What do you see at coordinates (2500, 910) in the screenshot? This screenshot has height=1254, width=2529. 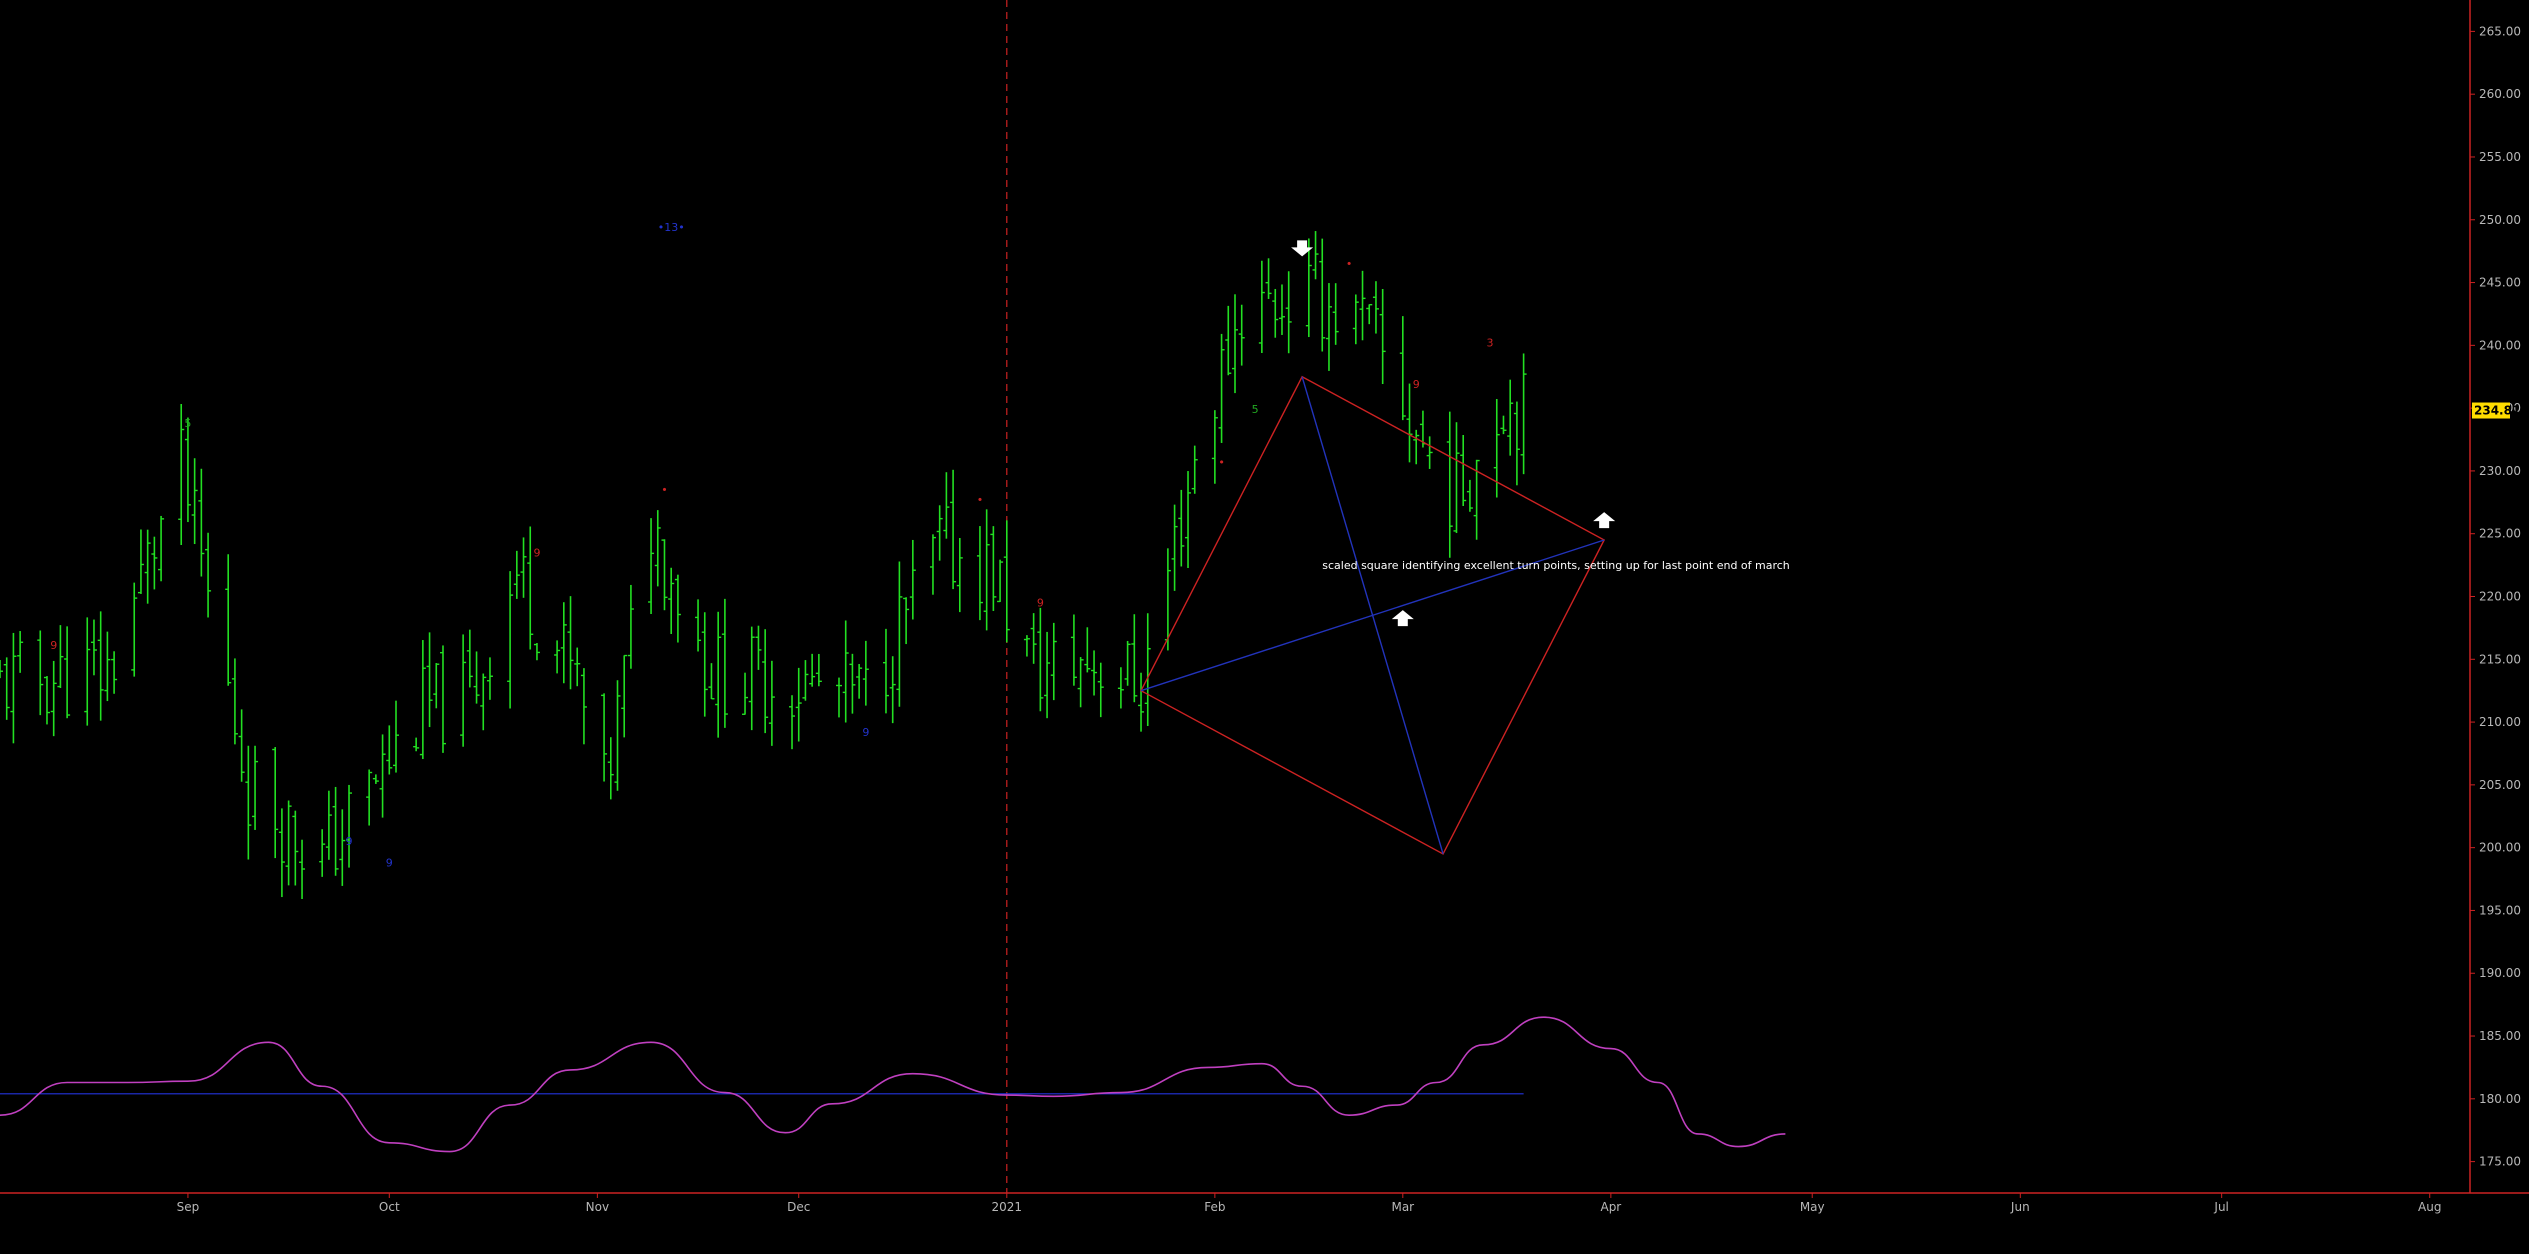 I see `y-tick-label: 195.00` at bounding box center [2500, 910].